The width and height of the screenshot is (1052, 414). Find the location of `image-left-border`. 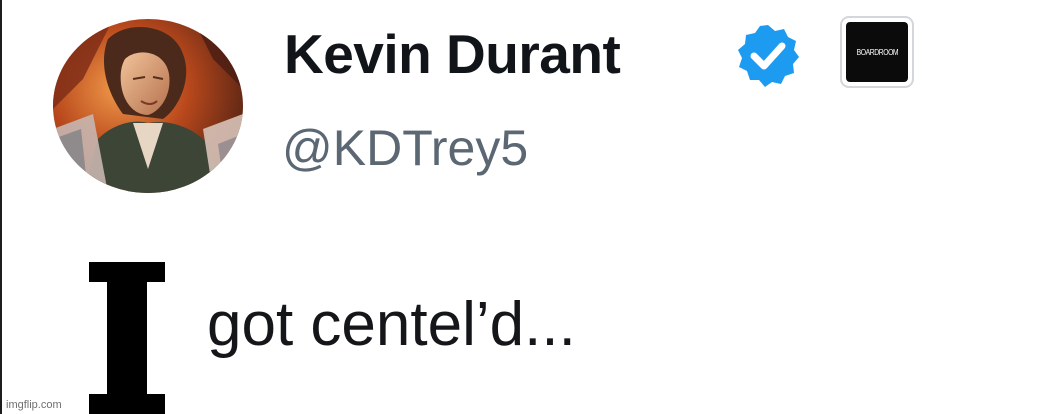

image-left-border is located at coordinates (1, 207).